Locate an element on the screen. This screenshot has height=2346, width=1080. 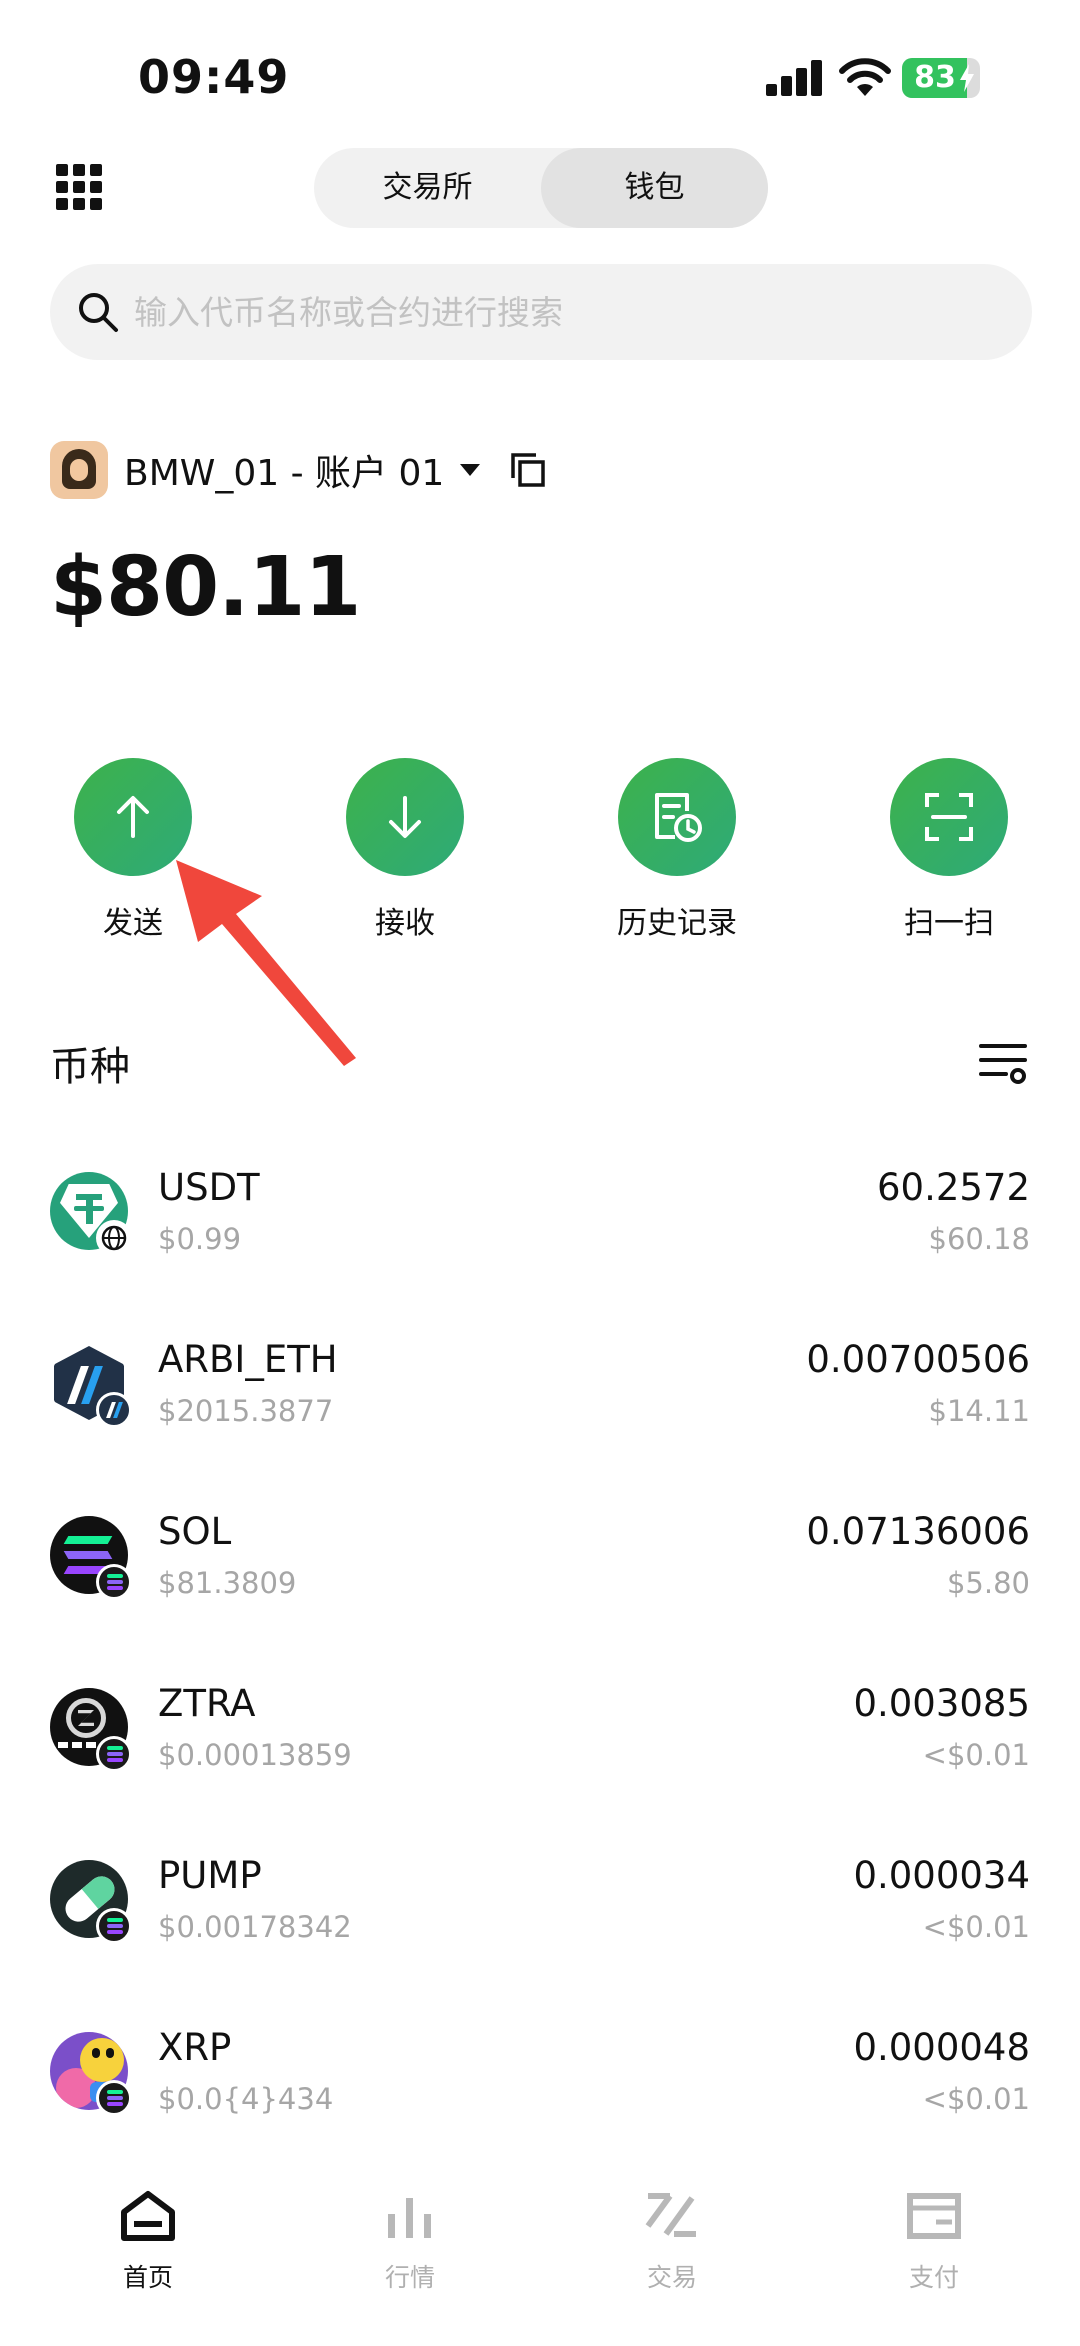
battery-icon: 83 is located at coordinates (941, 78).